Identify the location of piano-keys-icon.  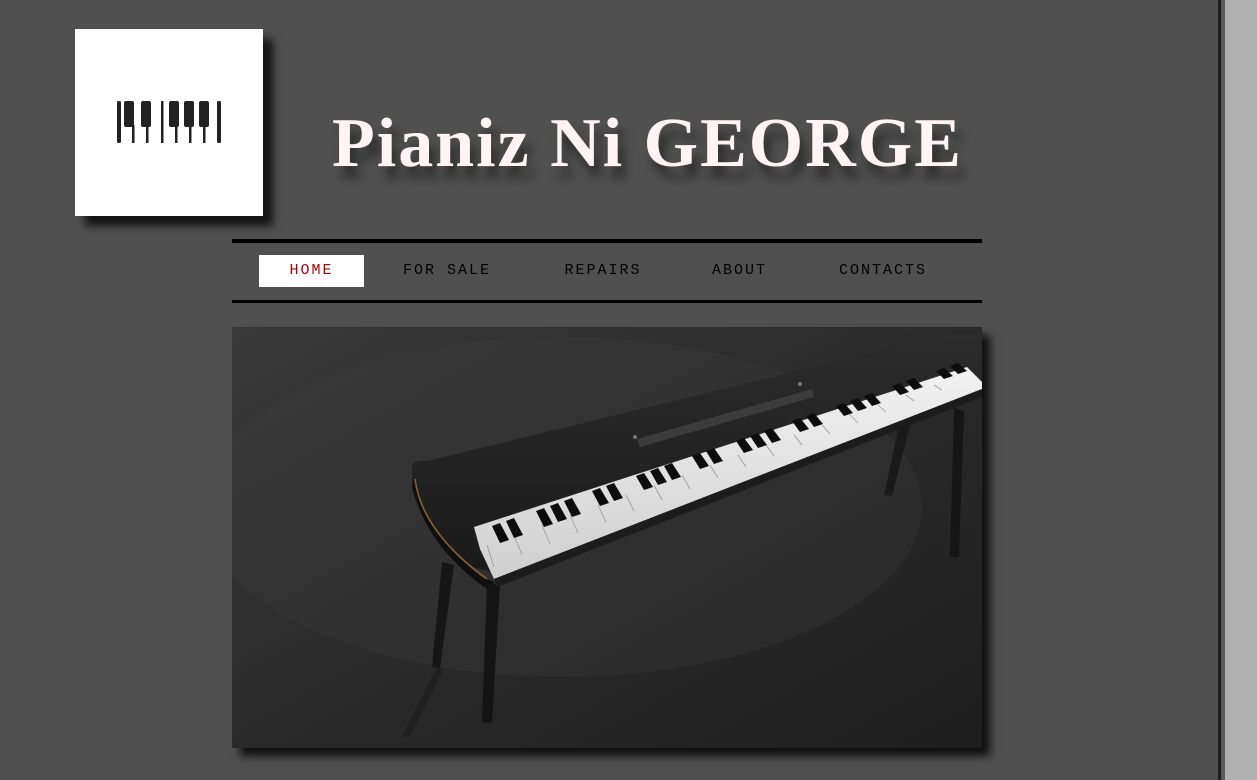
(169, 121).